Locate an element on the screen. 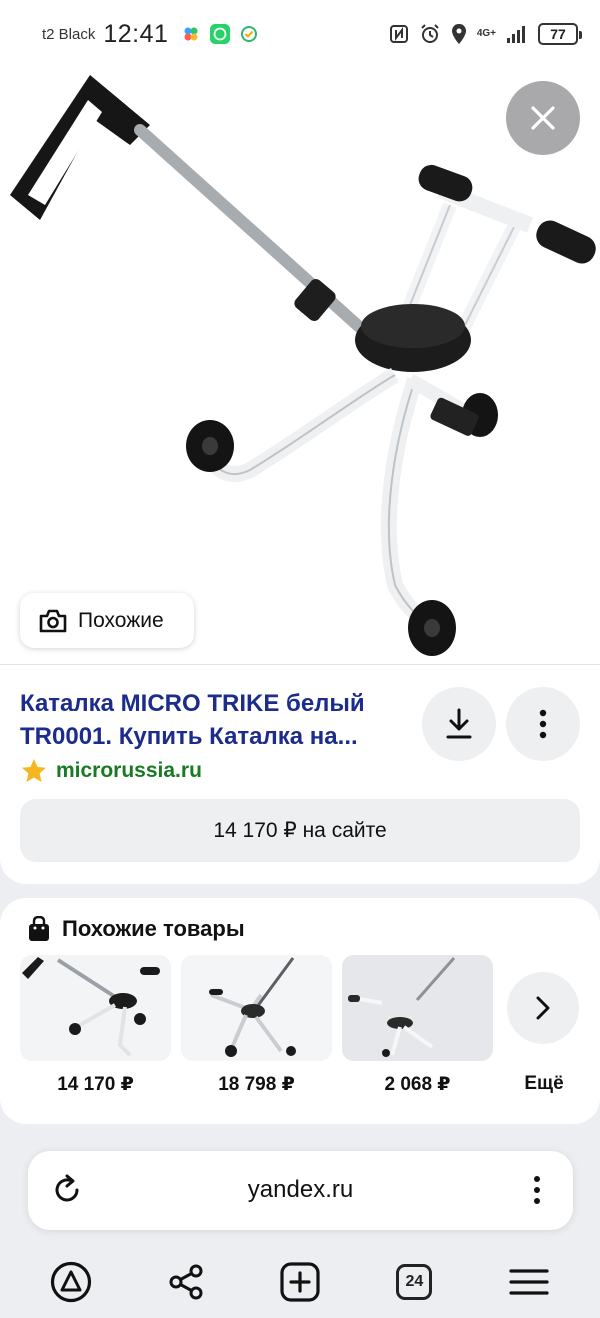  download-button is located at coordinates (459, 724).